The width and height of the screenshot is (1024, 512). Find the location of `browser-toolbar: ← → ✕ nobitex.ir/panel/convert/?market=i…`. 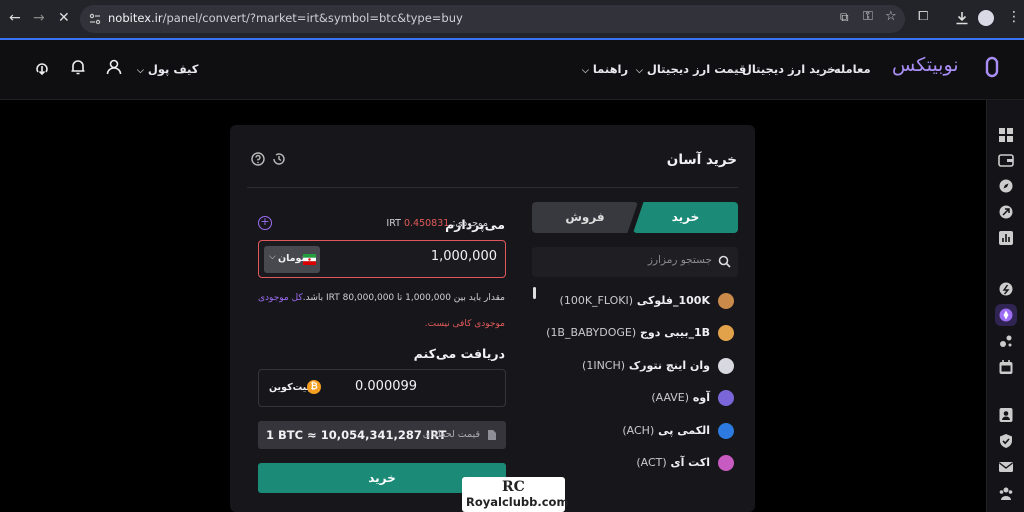

browser-toolbar: ← → ✕ nobitex.ir/panel/convert/?market=i… is located at coordinates (512, 19).